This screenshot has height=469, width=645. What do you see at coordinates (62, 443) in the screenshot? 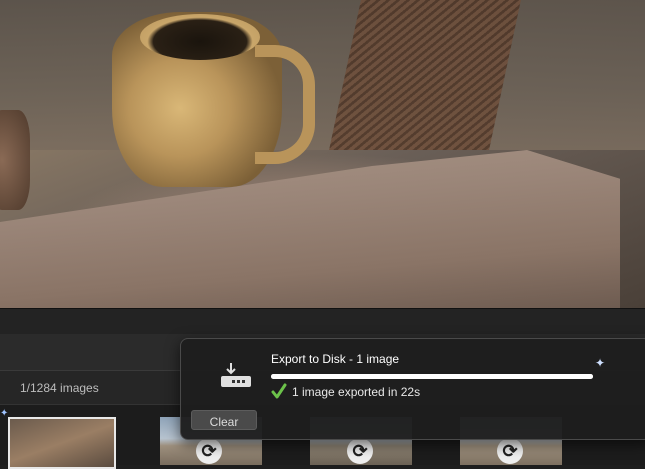
I see `filmstrip-thumbnail-selected` at bounding box center [62, 443].